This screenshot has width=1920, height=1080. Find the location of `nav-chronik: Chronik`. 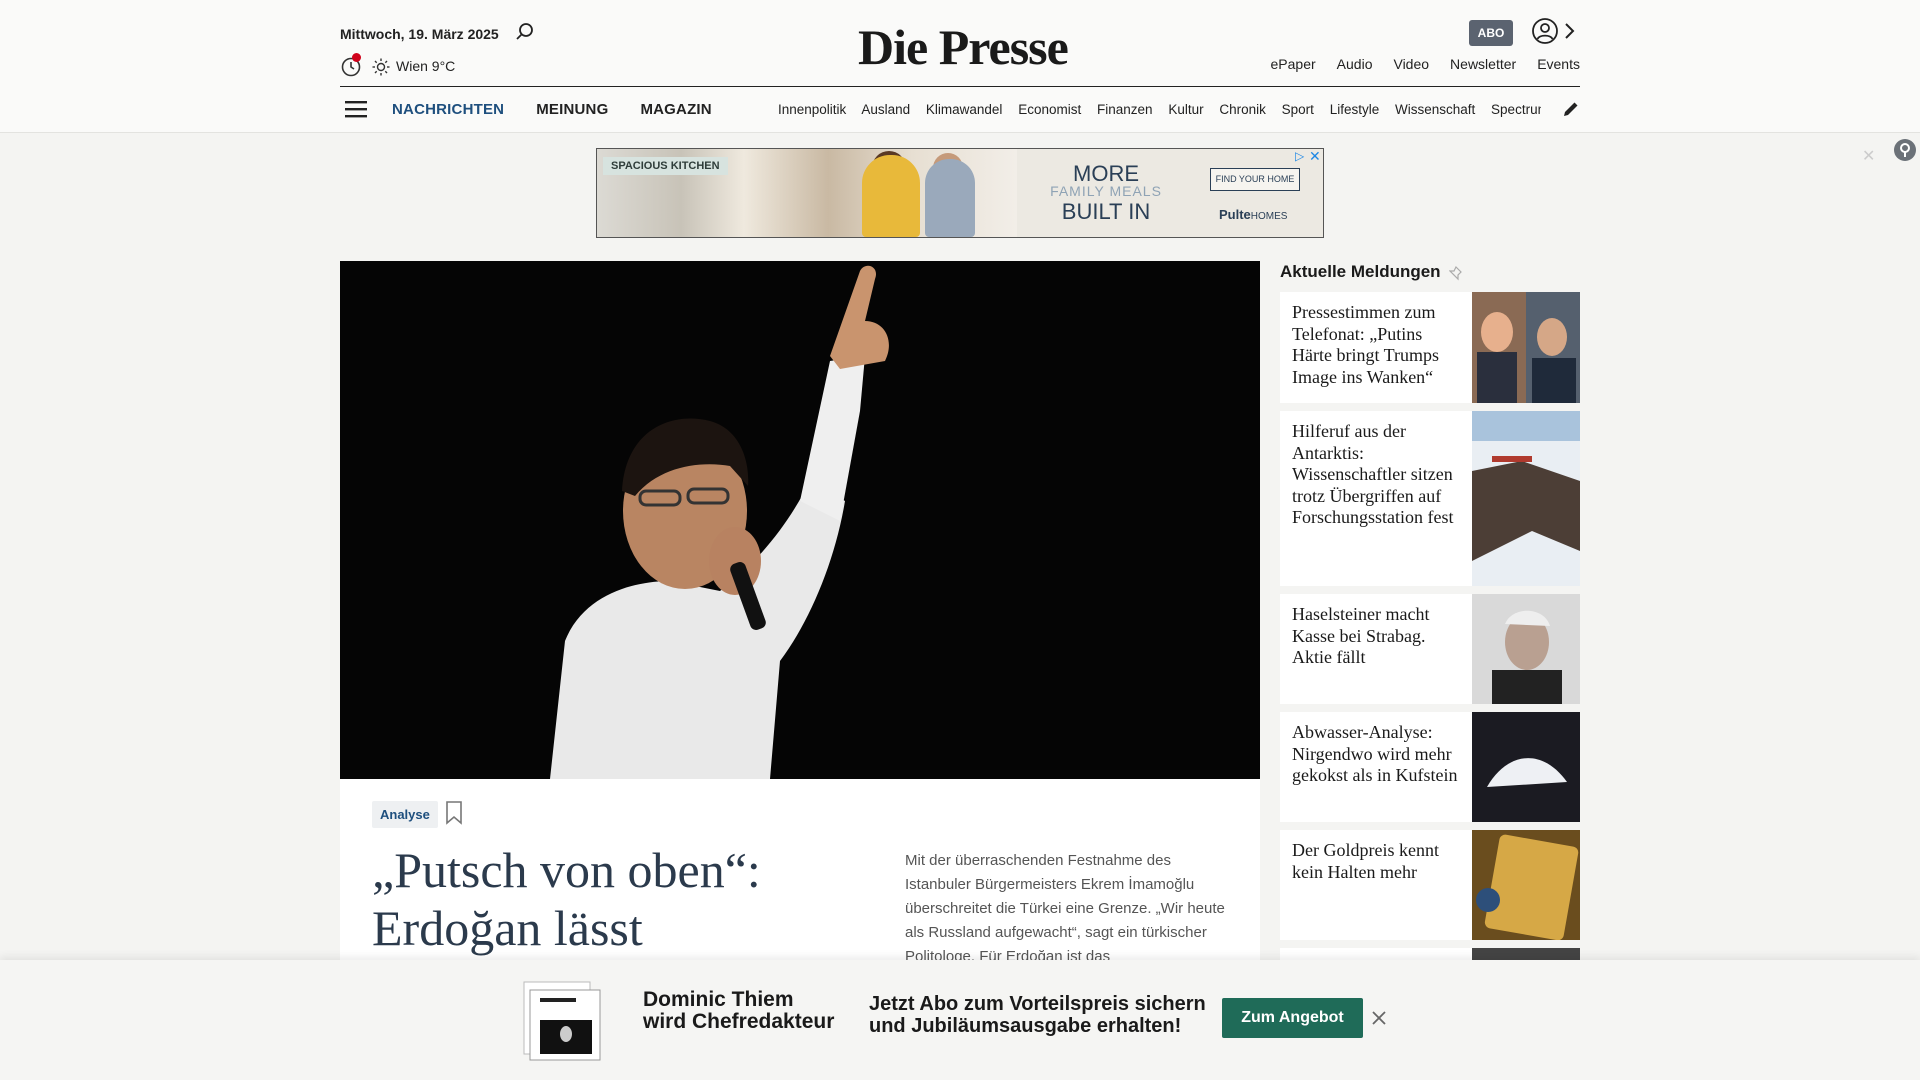

nav-chronik: Chronik is located at coordinates (1242, 109).